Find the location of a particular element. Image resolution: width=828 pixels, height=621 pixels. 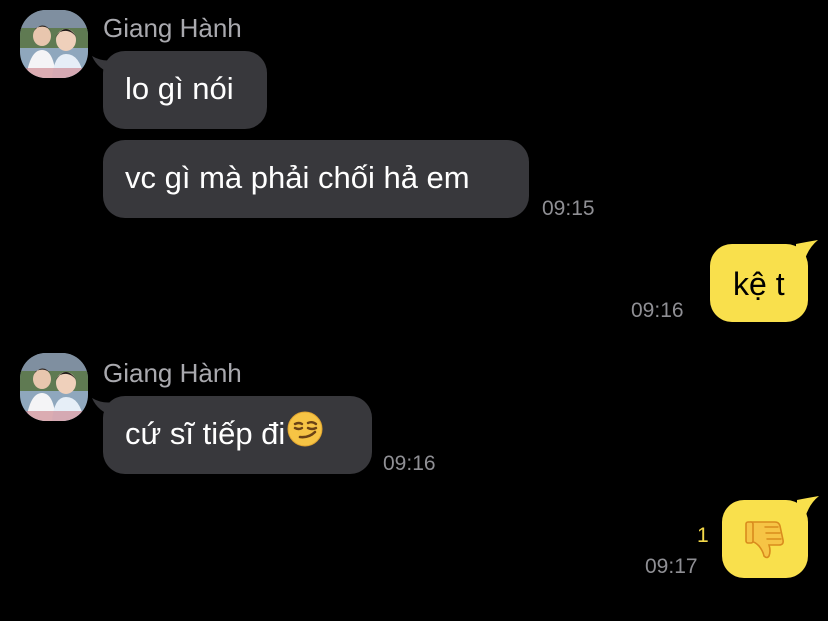

message-text: kệ t is located at coordinates (759, 284).